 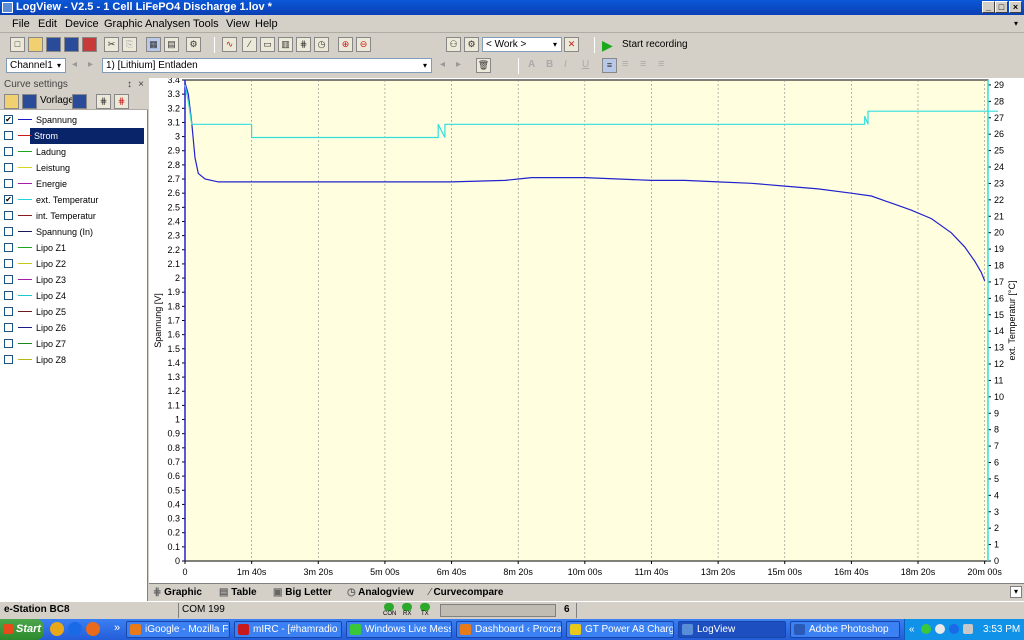 I want to click on menu-tools: Tools, so click(x=206, y=24).